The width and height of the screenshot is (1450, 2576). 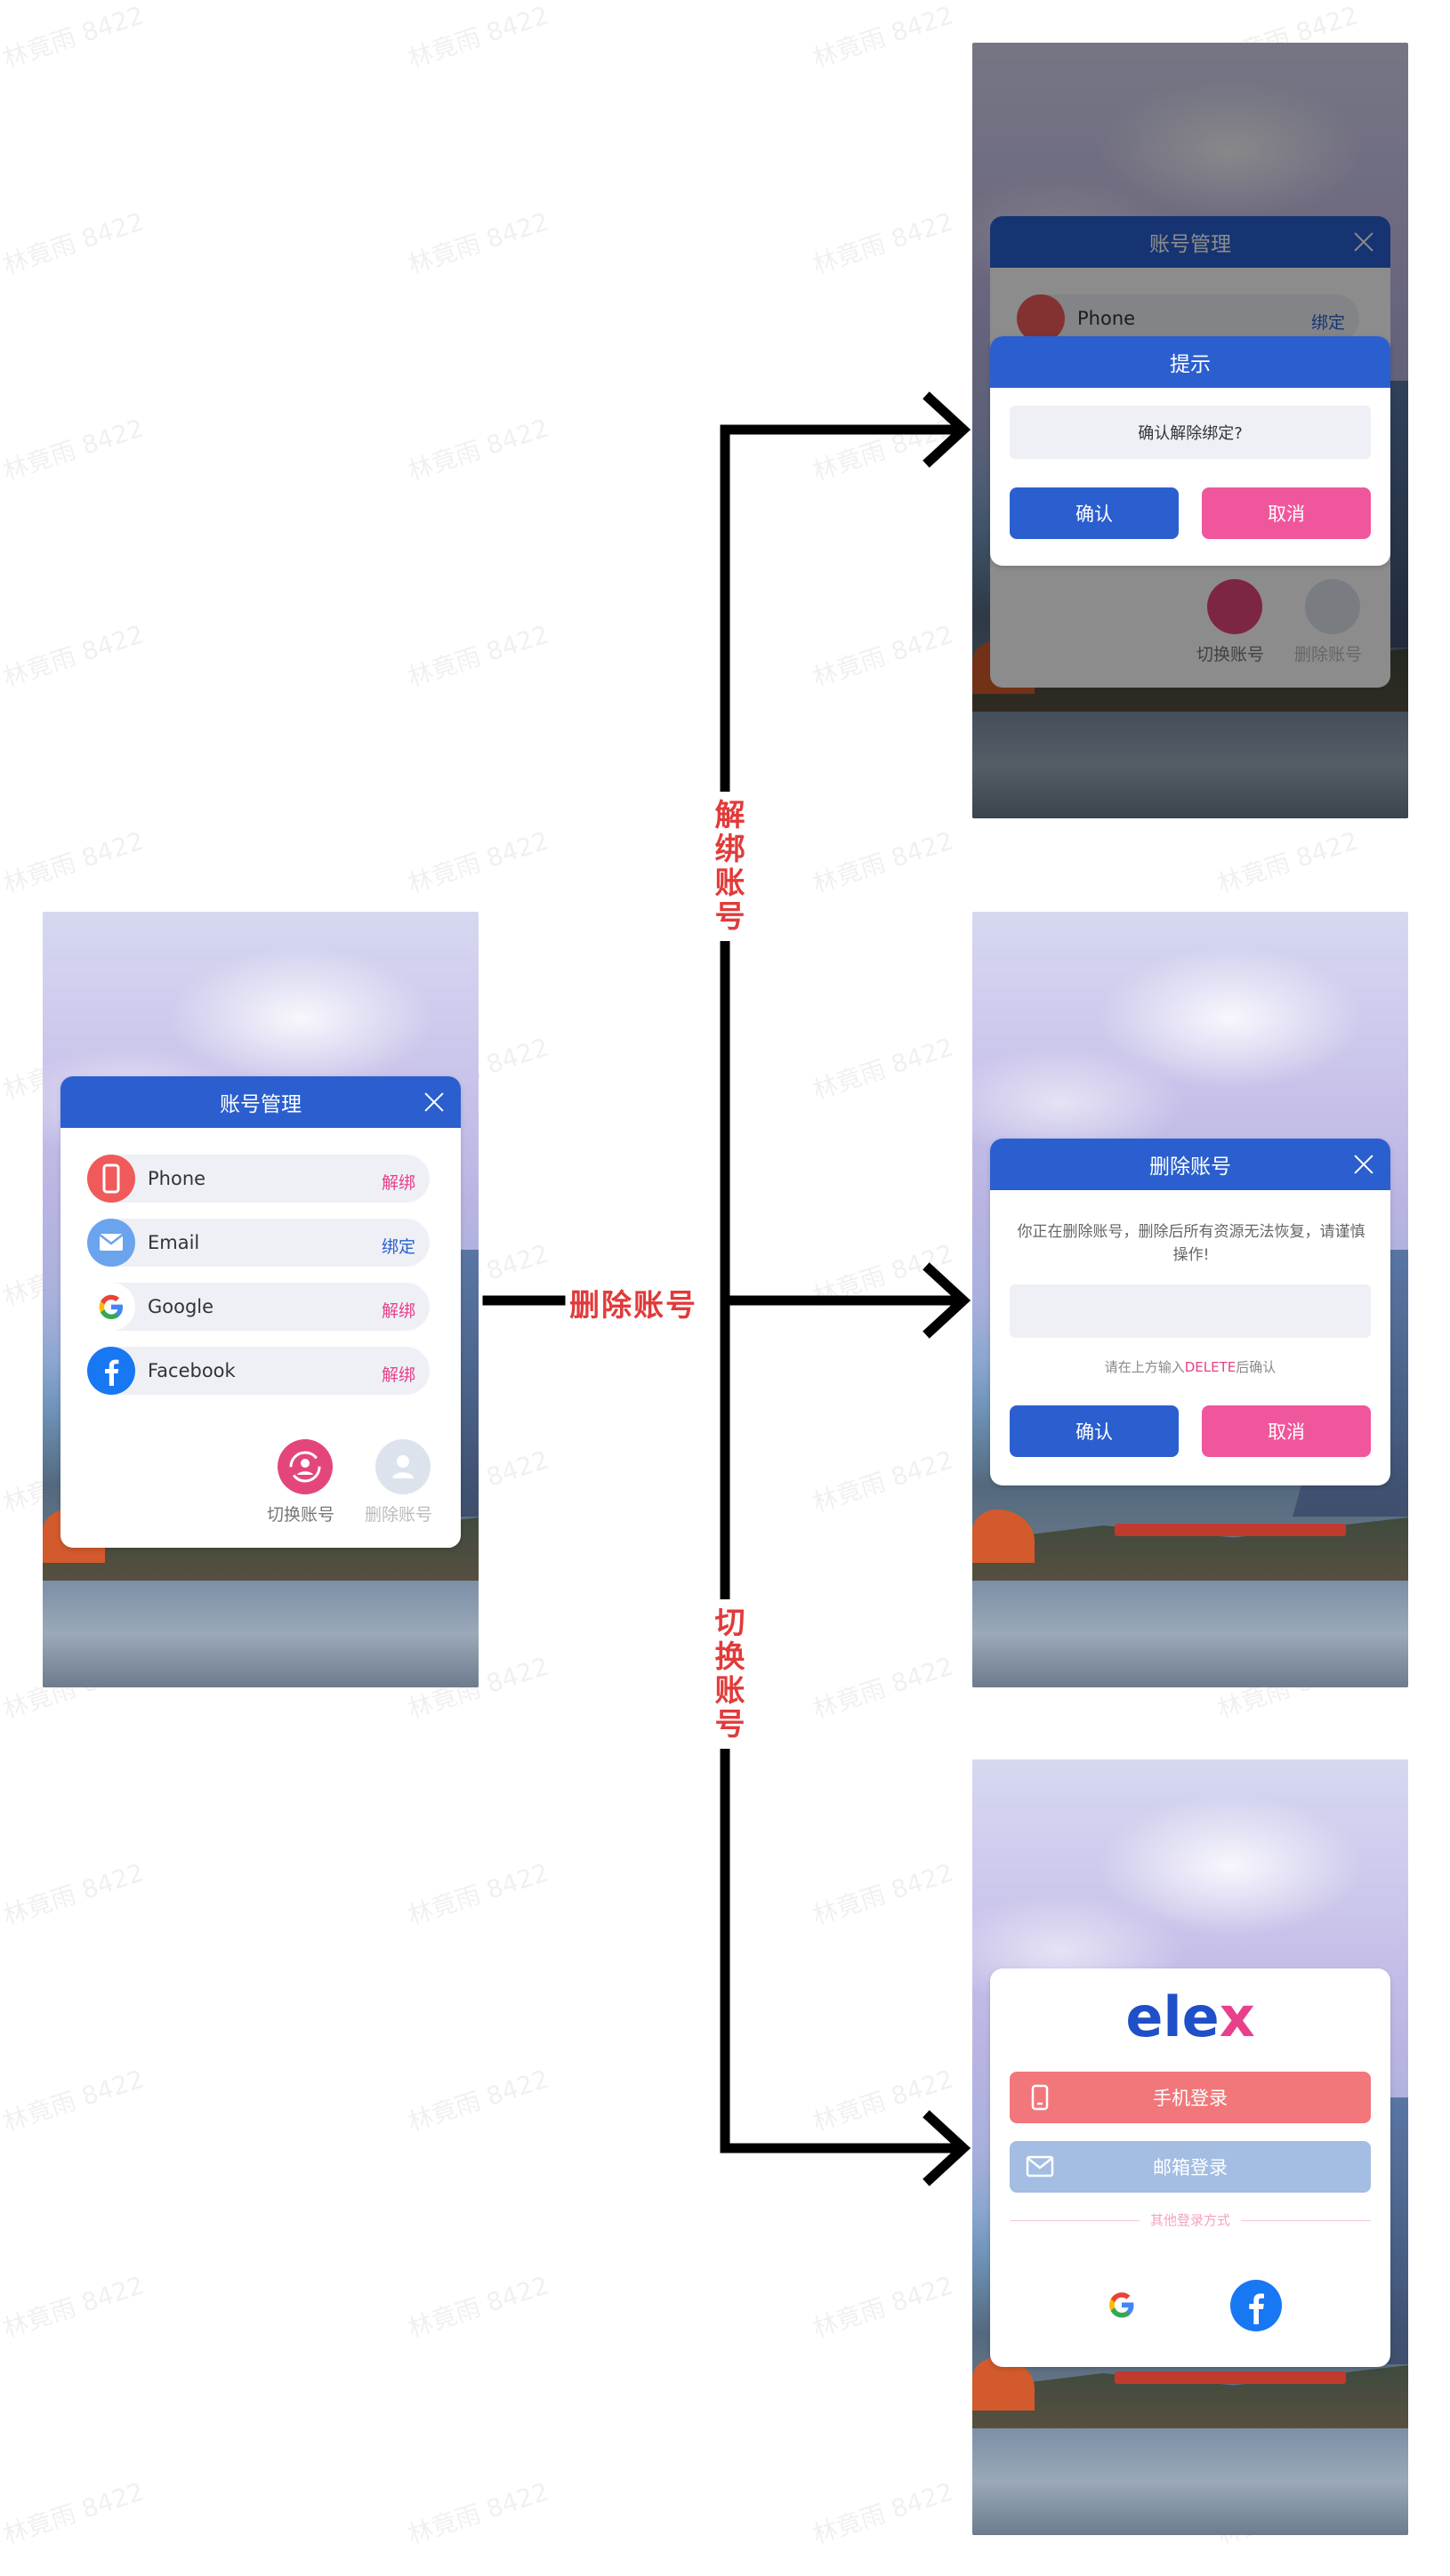 I want to click on dialog-title: 提示, so click(x=1190, y=364).